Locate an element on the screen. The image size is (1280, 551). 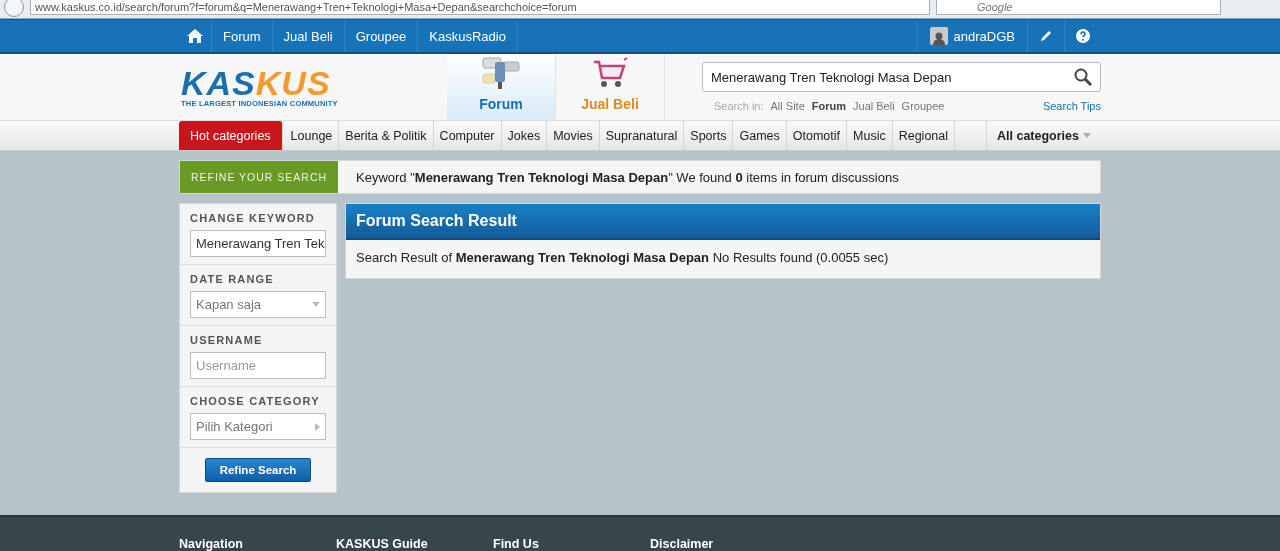
search-scope-option: All Site is located at coordinates (787, 106).